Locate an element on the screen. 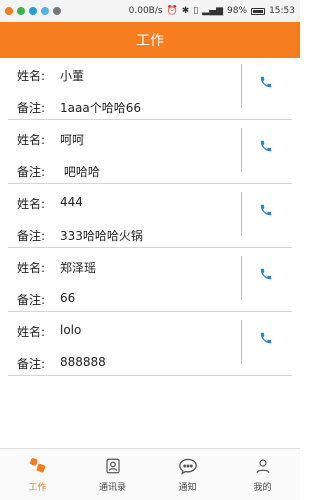 This screenshot has width=320, height=500. tab-me: 我的 is located at coordinates (262, 474).